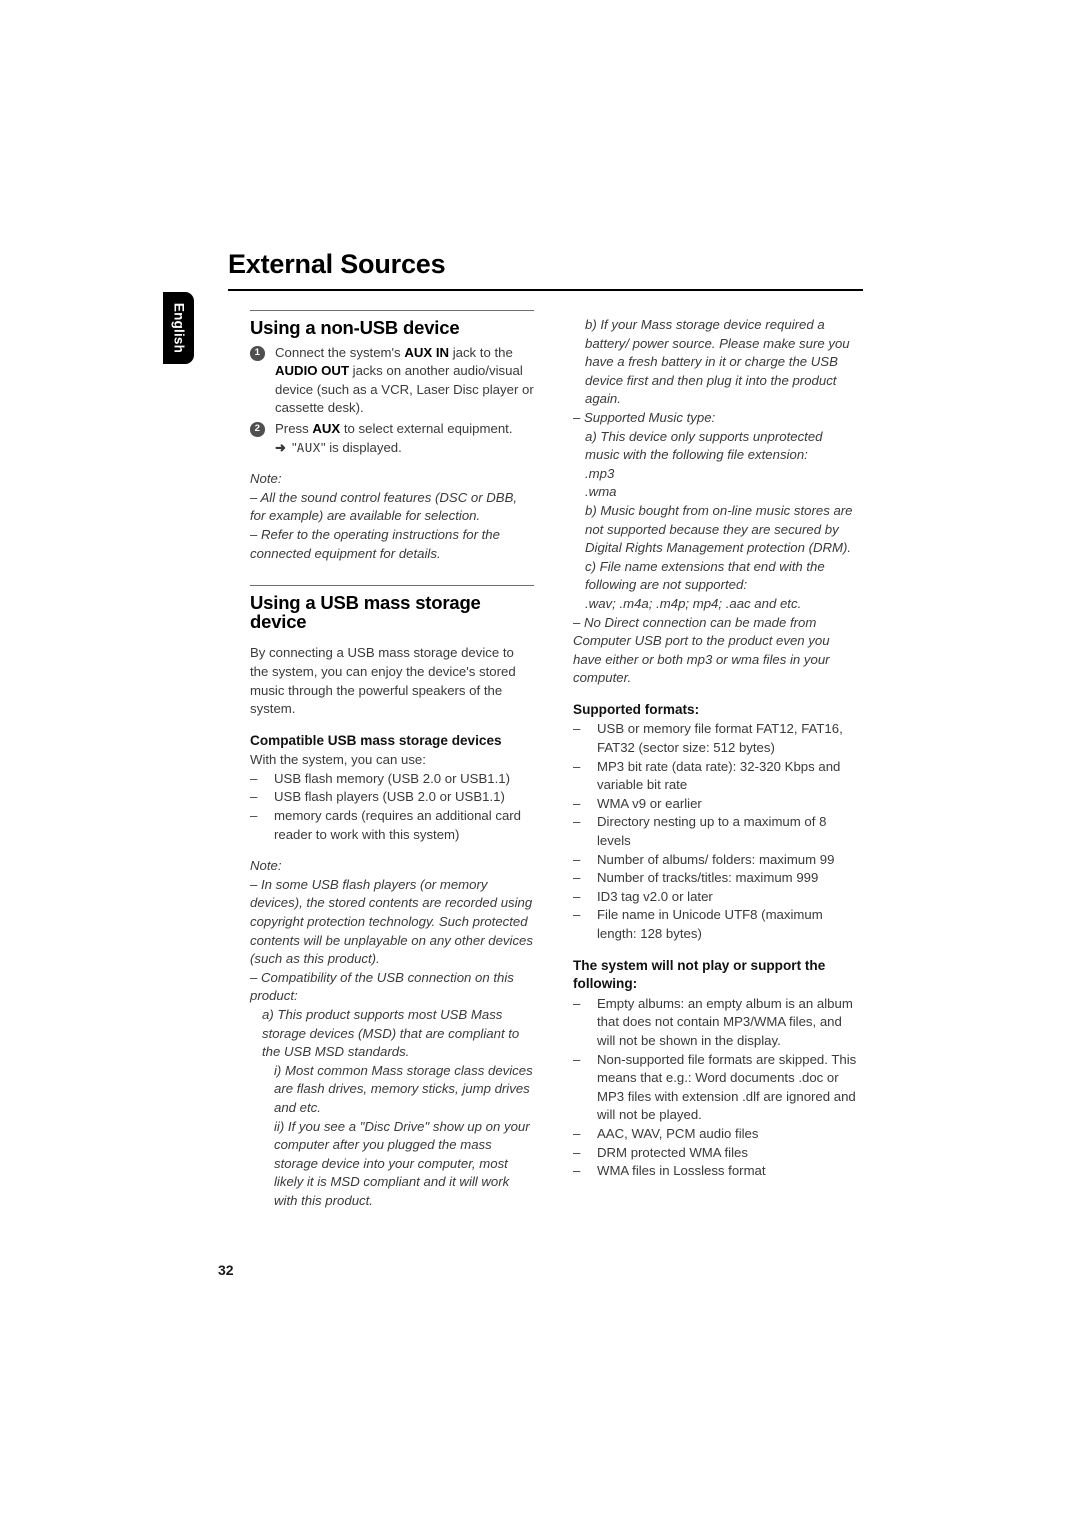  Describe the element at coordinates (308, 447) in the screenshot. I see `display-text-aux: AUX` at that location.